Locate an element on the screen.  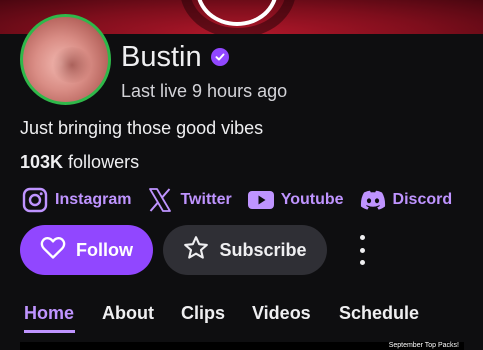
social-link-label: Discord is located at coordinates (422, 199).